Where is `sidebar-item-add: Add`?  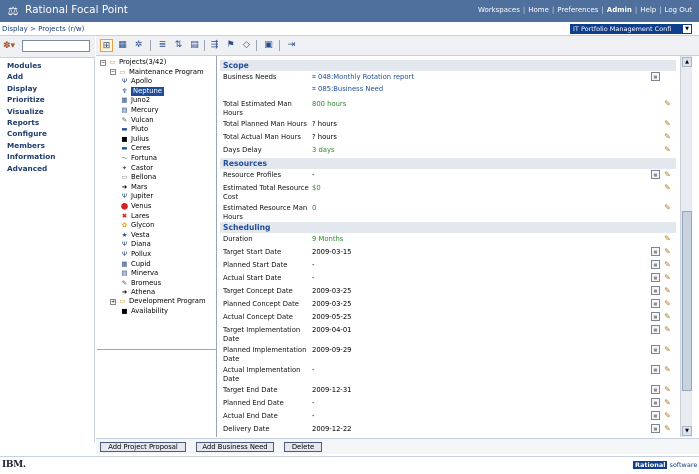 sidebar-item-add: Add is located at coordinates (47, 76).